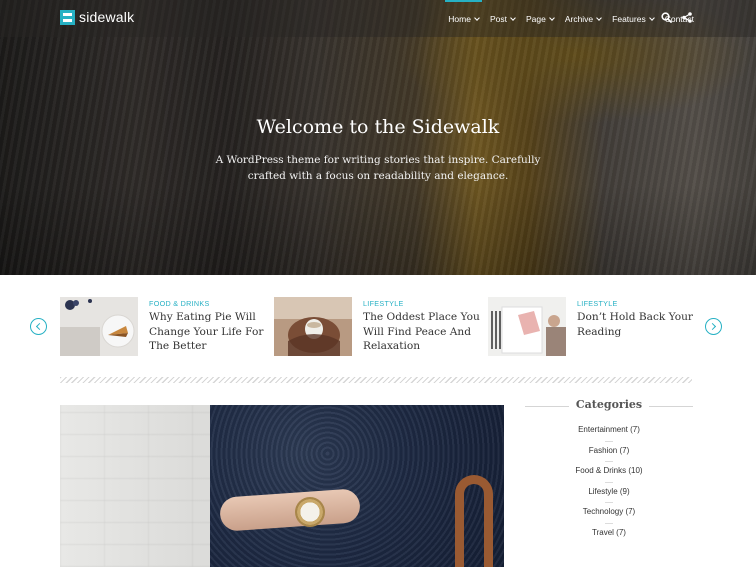 The width and height of the screenshot is (756, 567). I want to click on category-link-fashion: Fashion (7), so click(609, 451).